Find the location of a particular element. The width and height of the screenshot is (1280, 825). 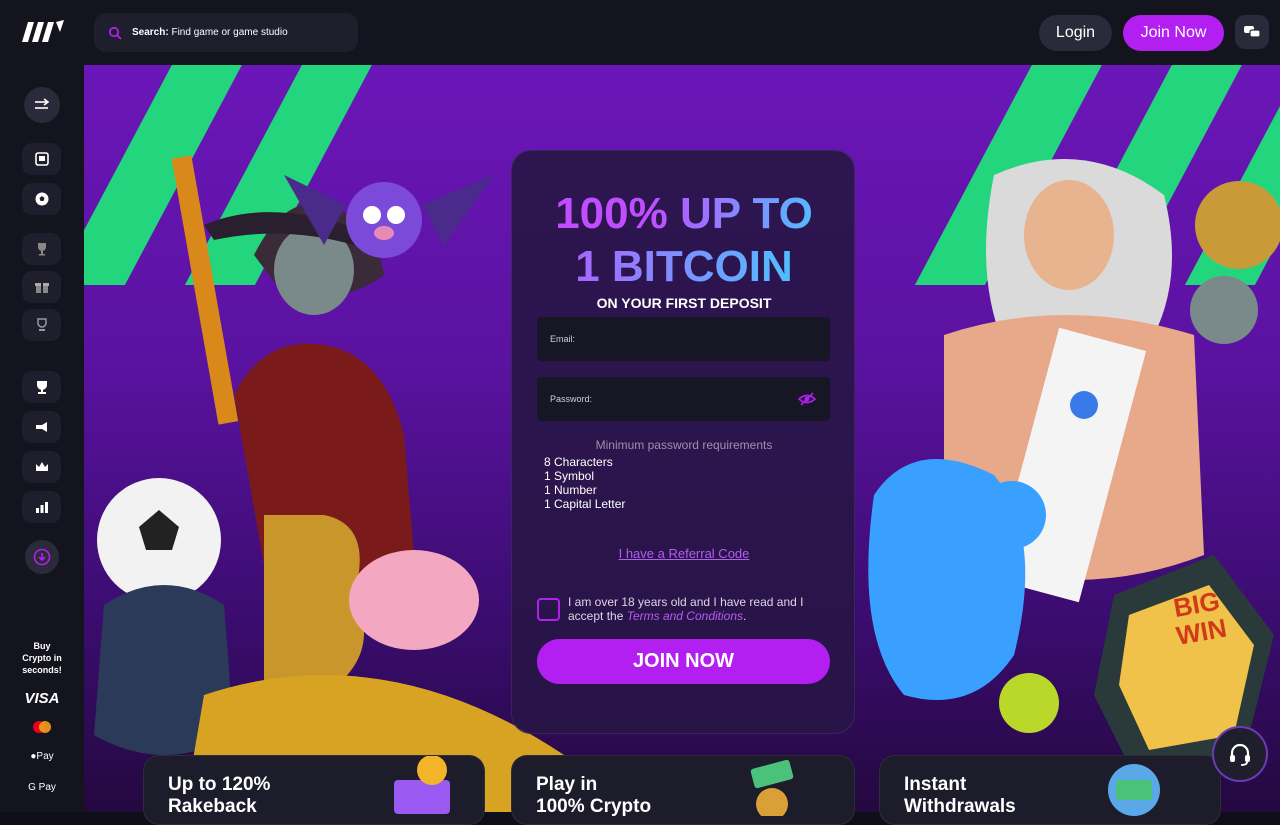

headline-line-1: 100% UP TO is located at coordinates (684, 213).